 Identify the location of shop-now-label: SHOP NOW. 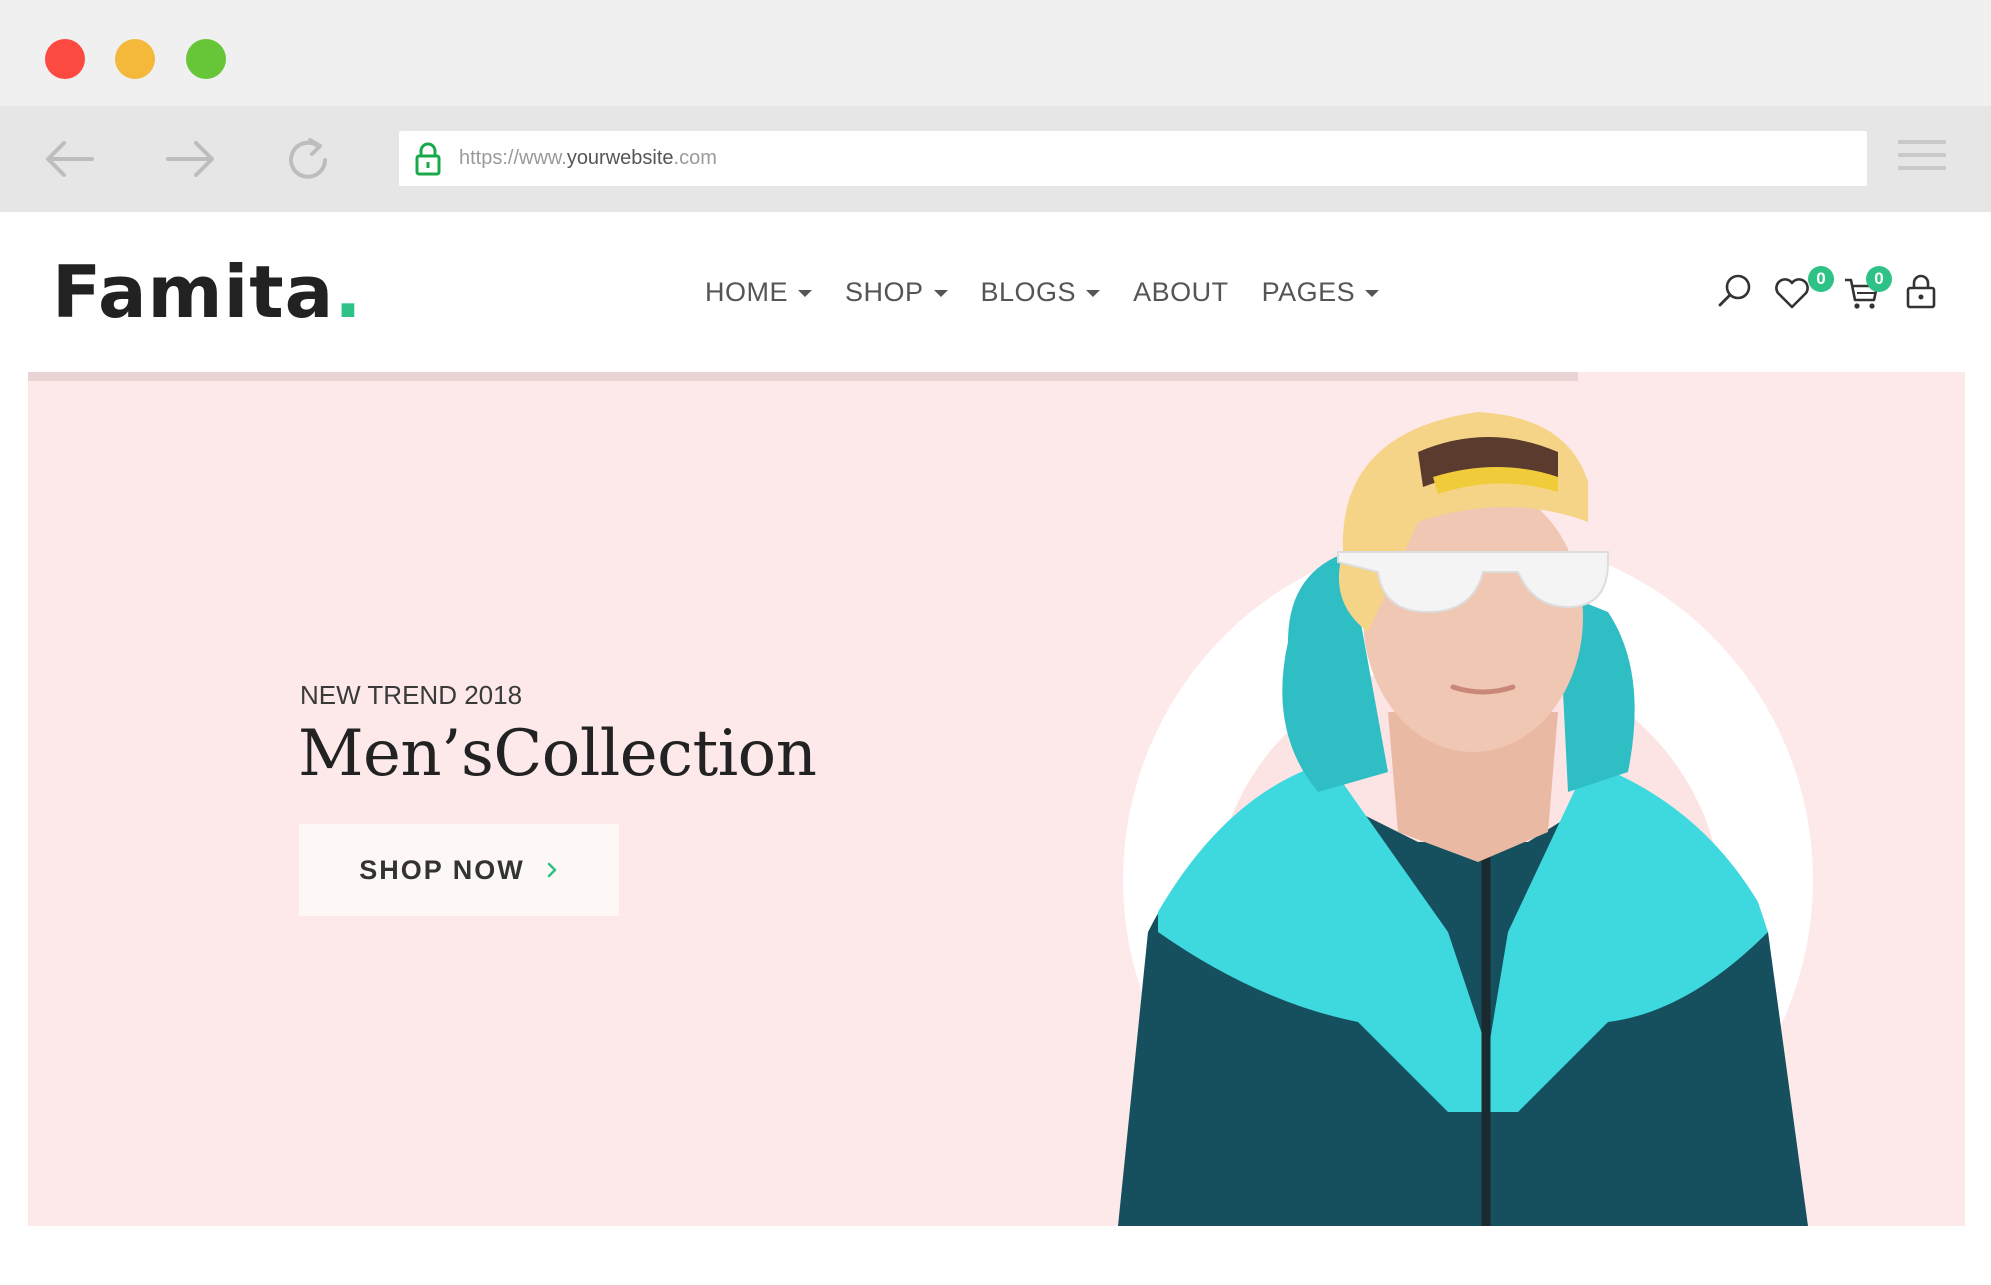
(442, 869).